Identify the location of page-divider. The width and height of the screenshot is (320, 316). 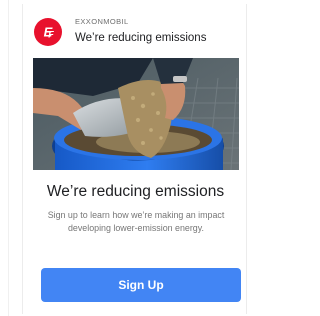
(8, 158).